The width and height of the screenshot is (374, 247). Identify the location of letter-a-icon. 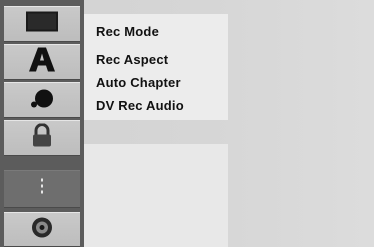
(42, 62).